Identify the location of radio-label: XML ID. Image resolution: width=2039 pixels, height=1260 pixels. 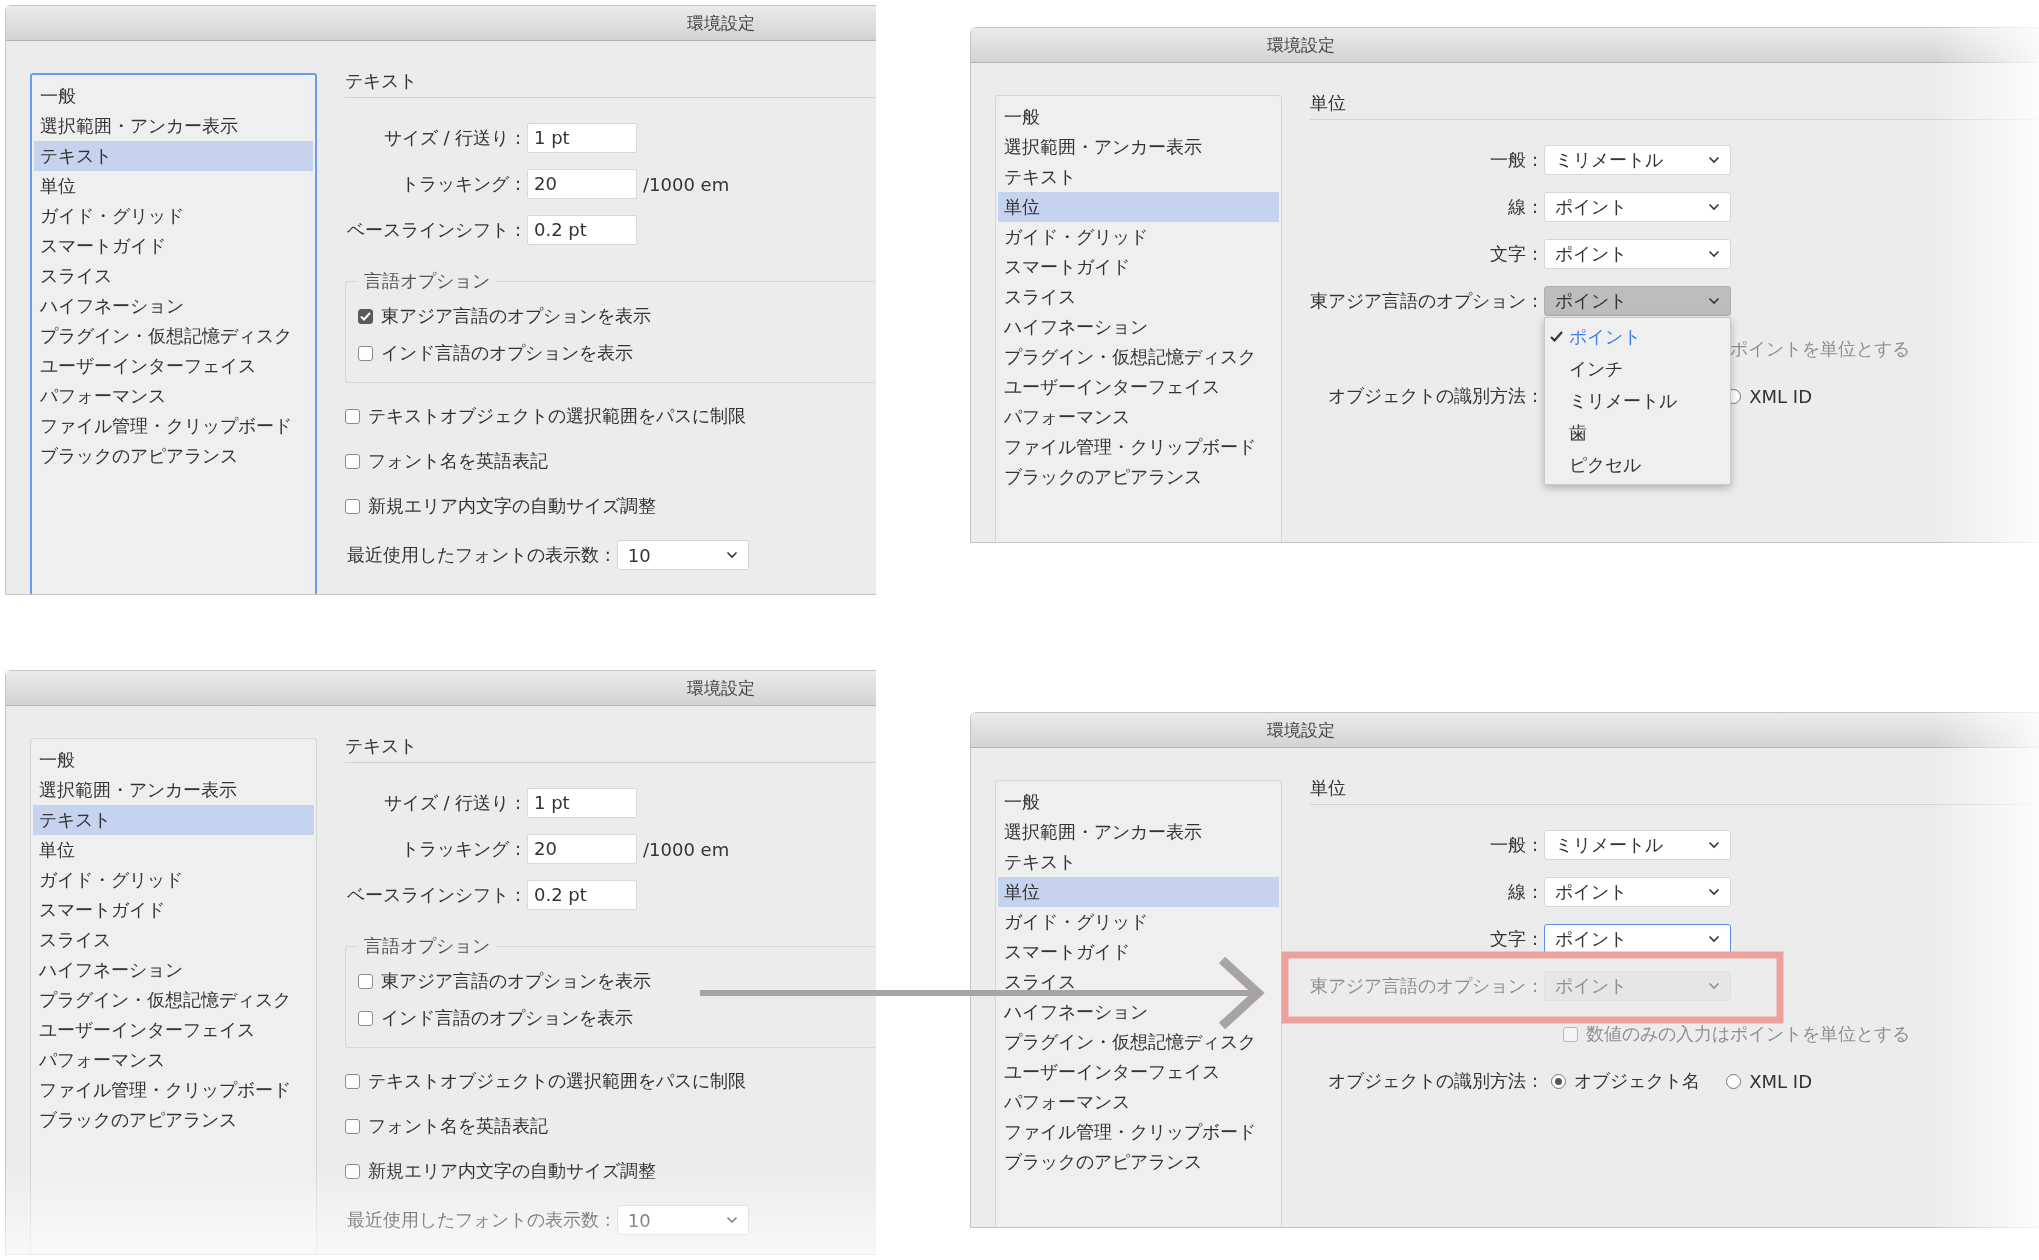
(1780, 1081).